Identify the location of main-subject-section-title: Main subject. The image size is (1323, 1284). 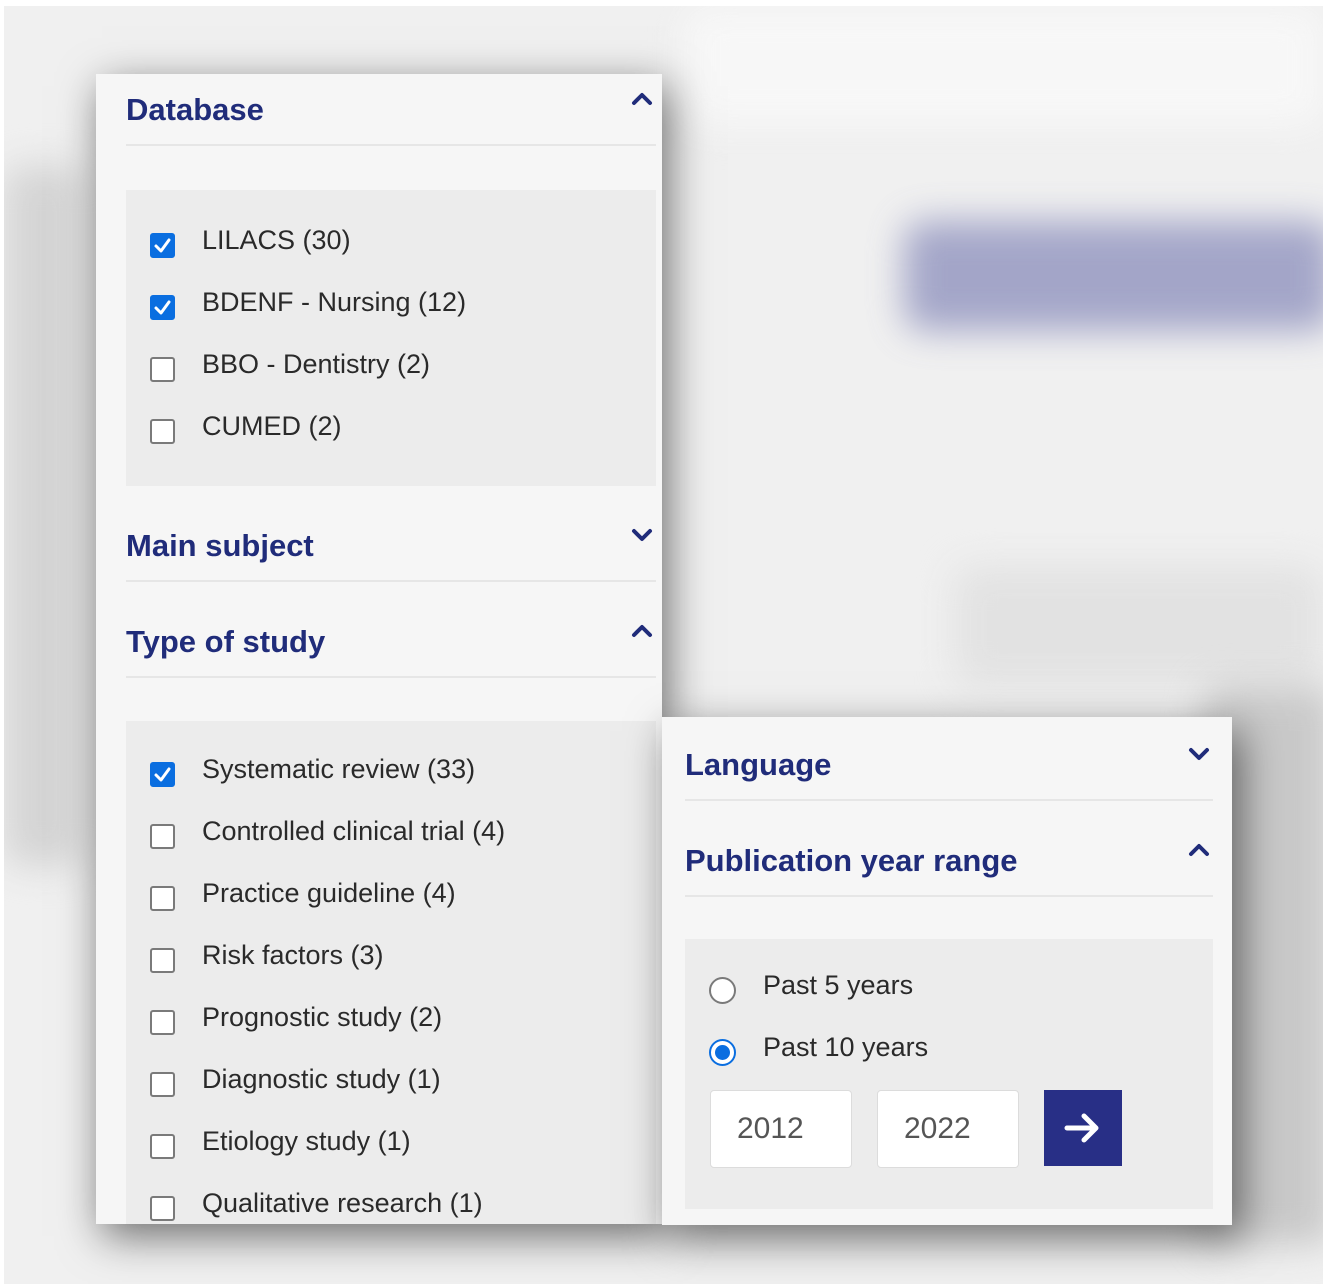
(220, 545).